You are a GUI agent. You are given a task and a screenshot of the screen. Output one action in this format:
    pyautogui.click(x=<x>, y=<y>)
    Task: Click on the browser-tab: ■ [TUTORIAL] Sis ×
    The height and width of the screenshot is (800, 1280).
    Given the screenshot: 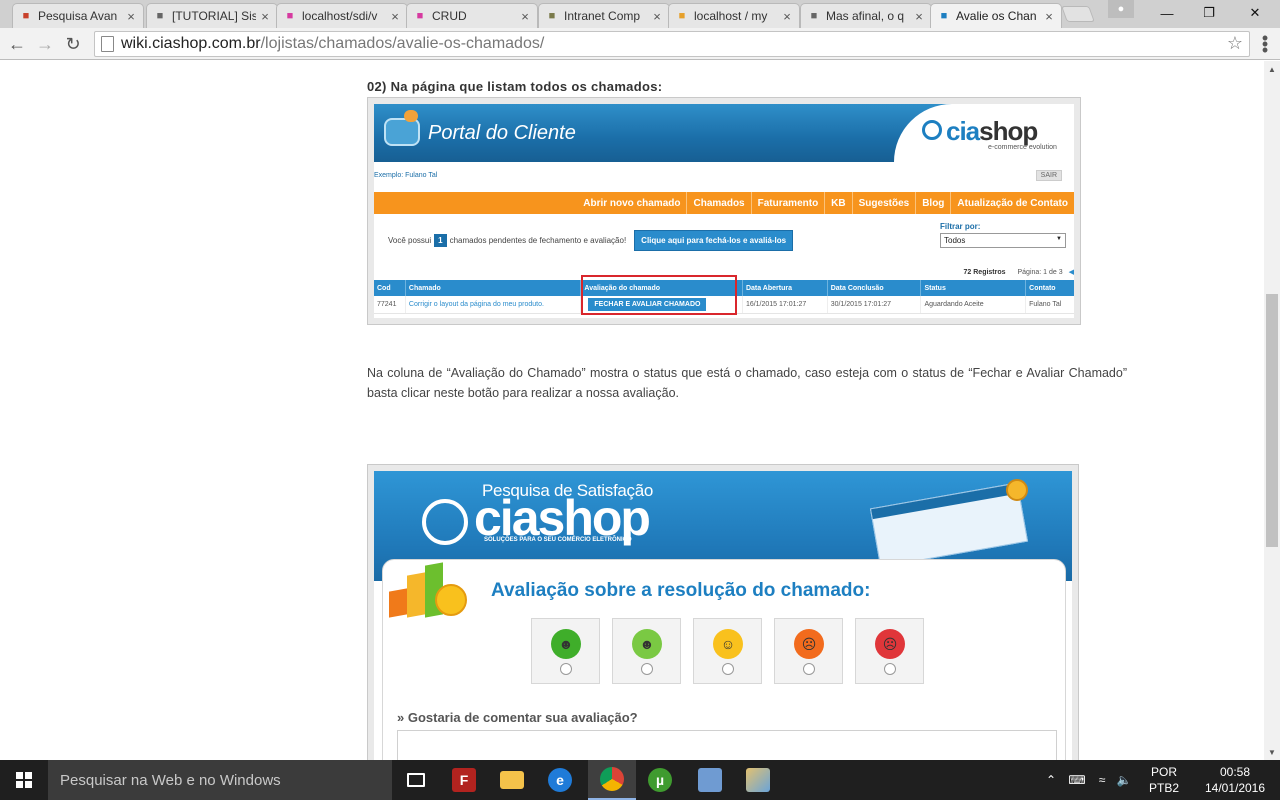 What is the action you would take?
    pyautogui.click(x=212, y=15)
    